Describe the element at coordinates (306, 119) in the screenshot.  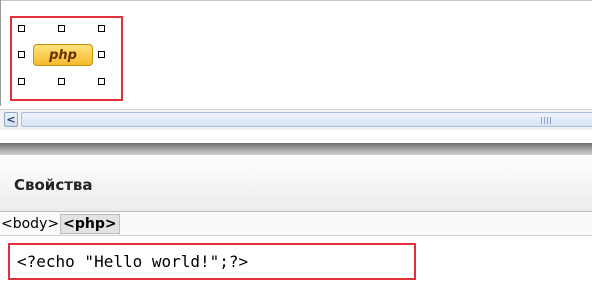
I see `scroll-thumb` at that location.